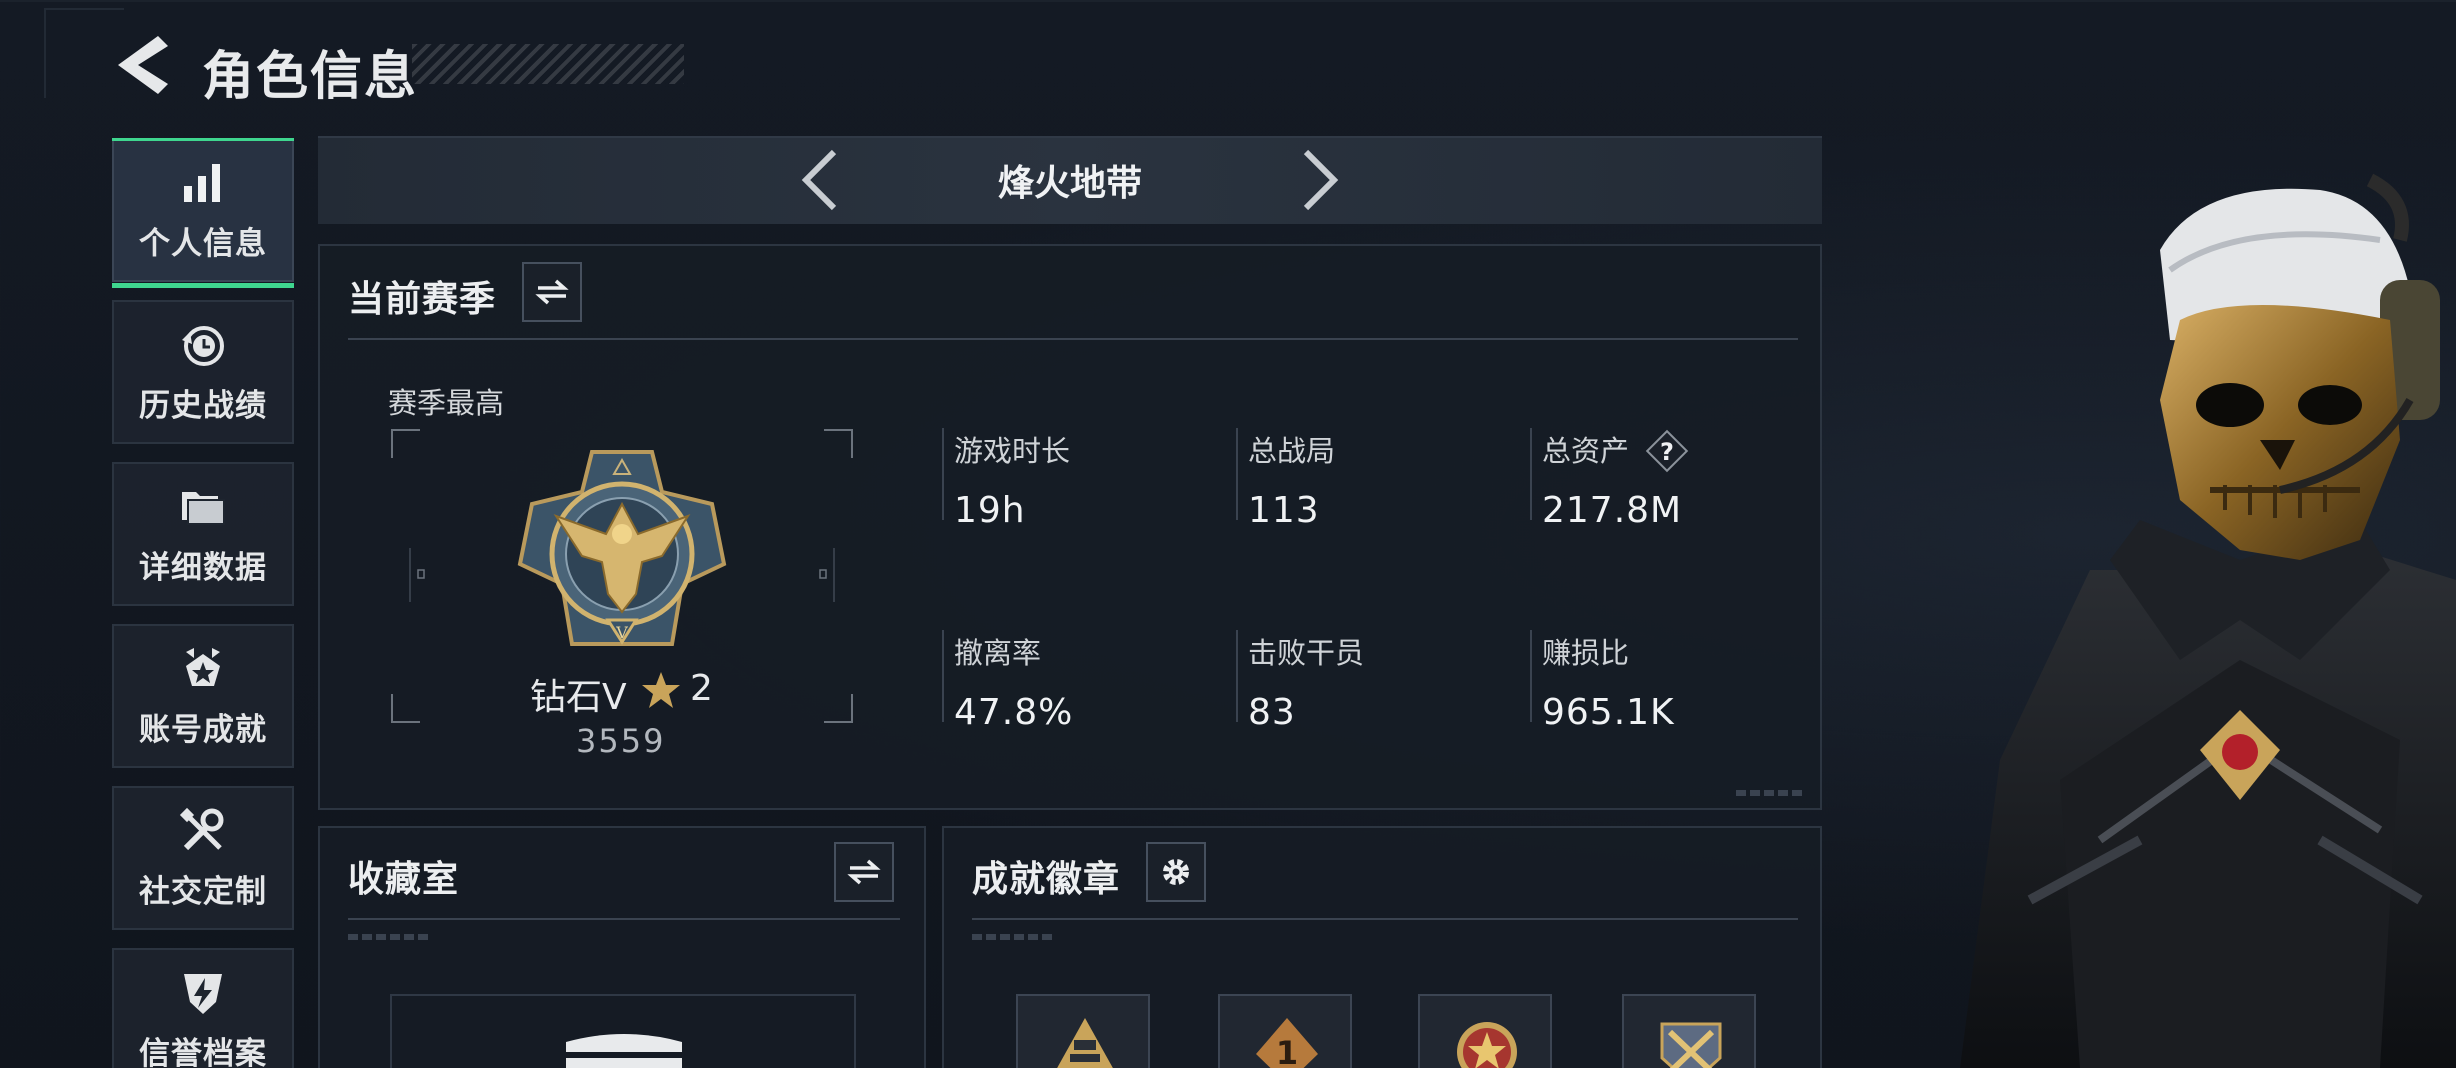 The width and height of the screenshot is (2456, 1068). I want to click on collection-switch-button, so click(864, 872).